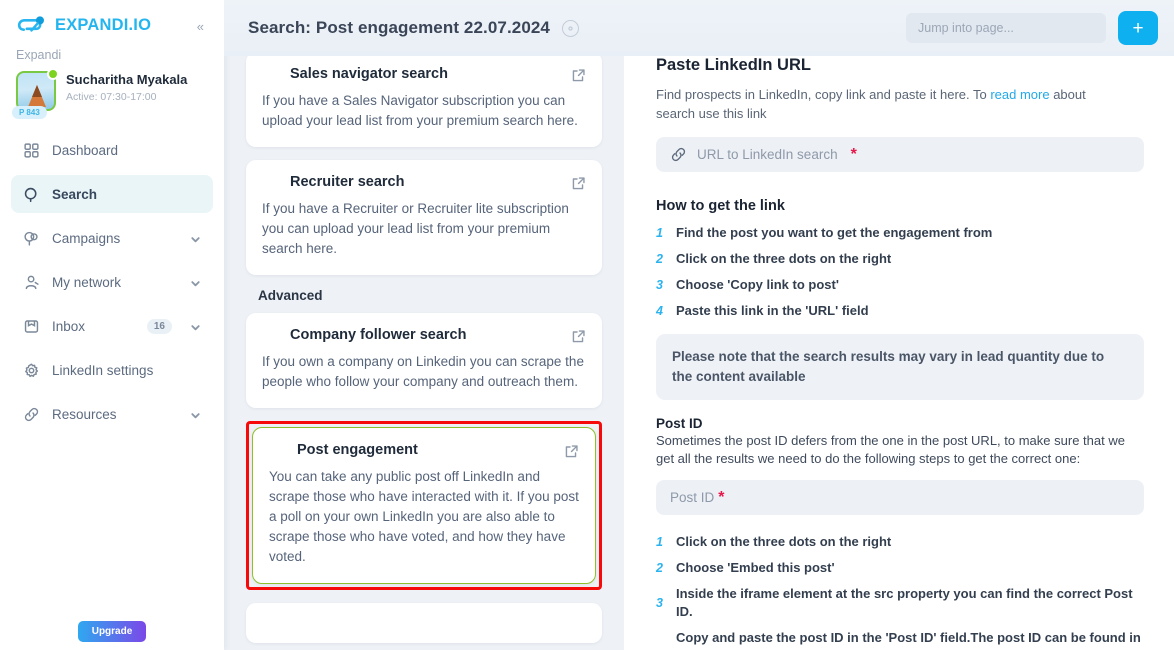 The height and width of the screenshot is (650, 1174). Describe the element at coordinates (900, 285) in the screenshot. I see `list-item: 3 Choose 'Copy link to post'` at that location.